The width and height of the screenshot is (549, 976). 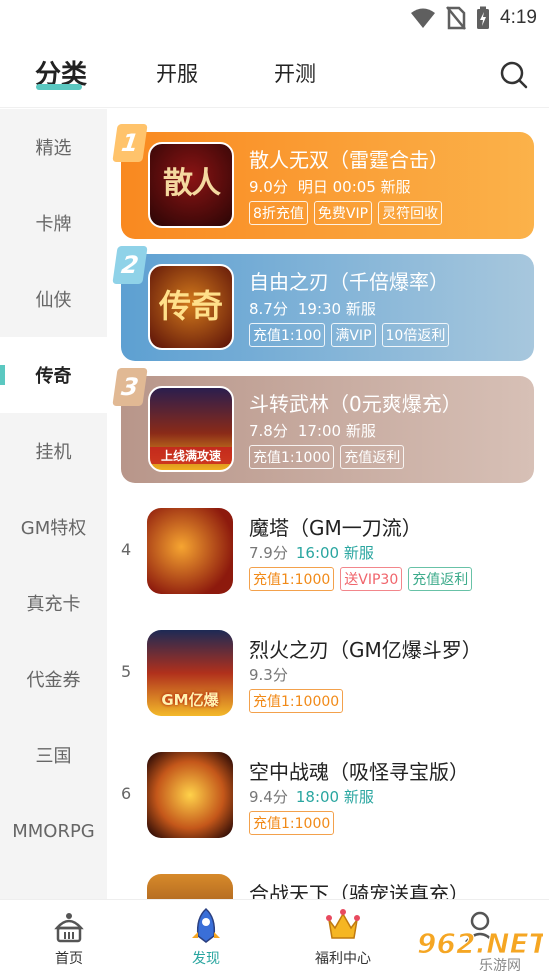 I want to click on game-icon-art: 上线满攻速, so click(x=191, y=455).